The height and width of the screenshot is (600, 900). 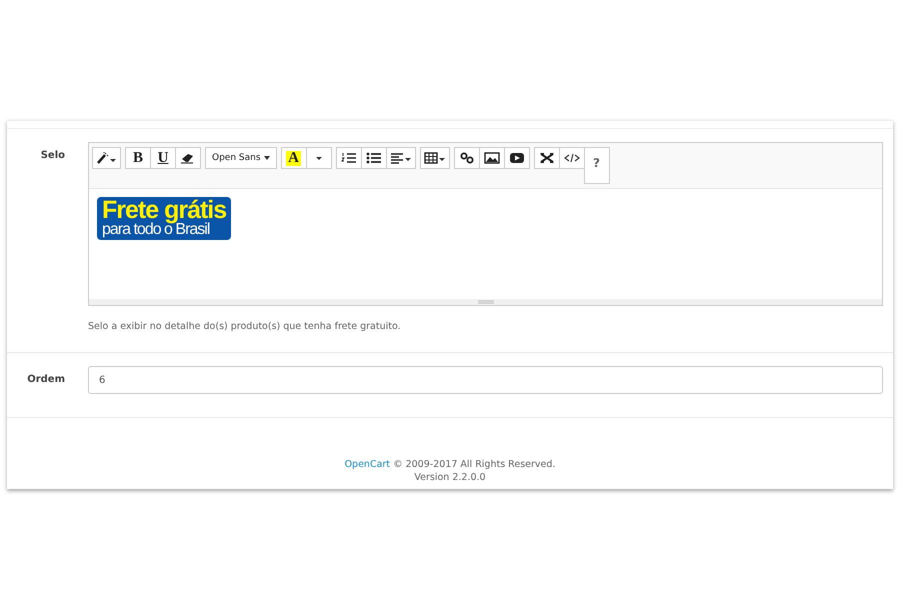 I want to click on align-button, so click(x=401, y=158).